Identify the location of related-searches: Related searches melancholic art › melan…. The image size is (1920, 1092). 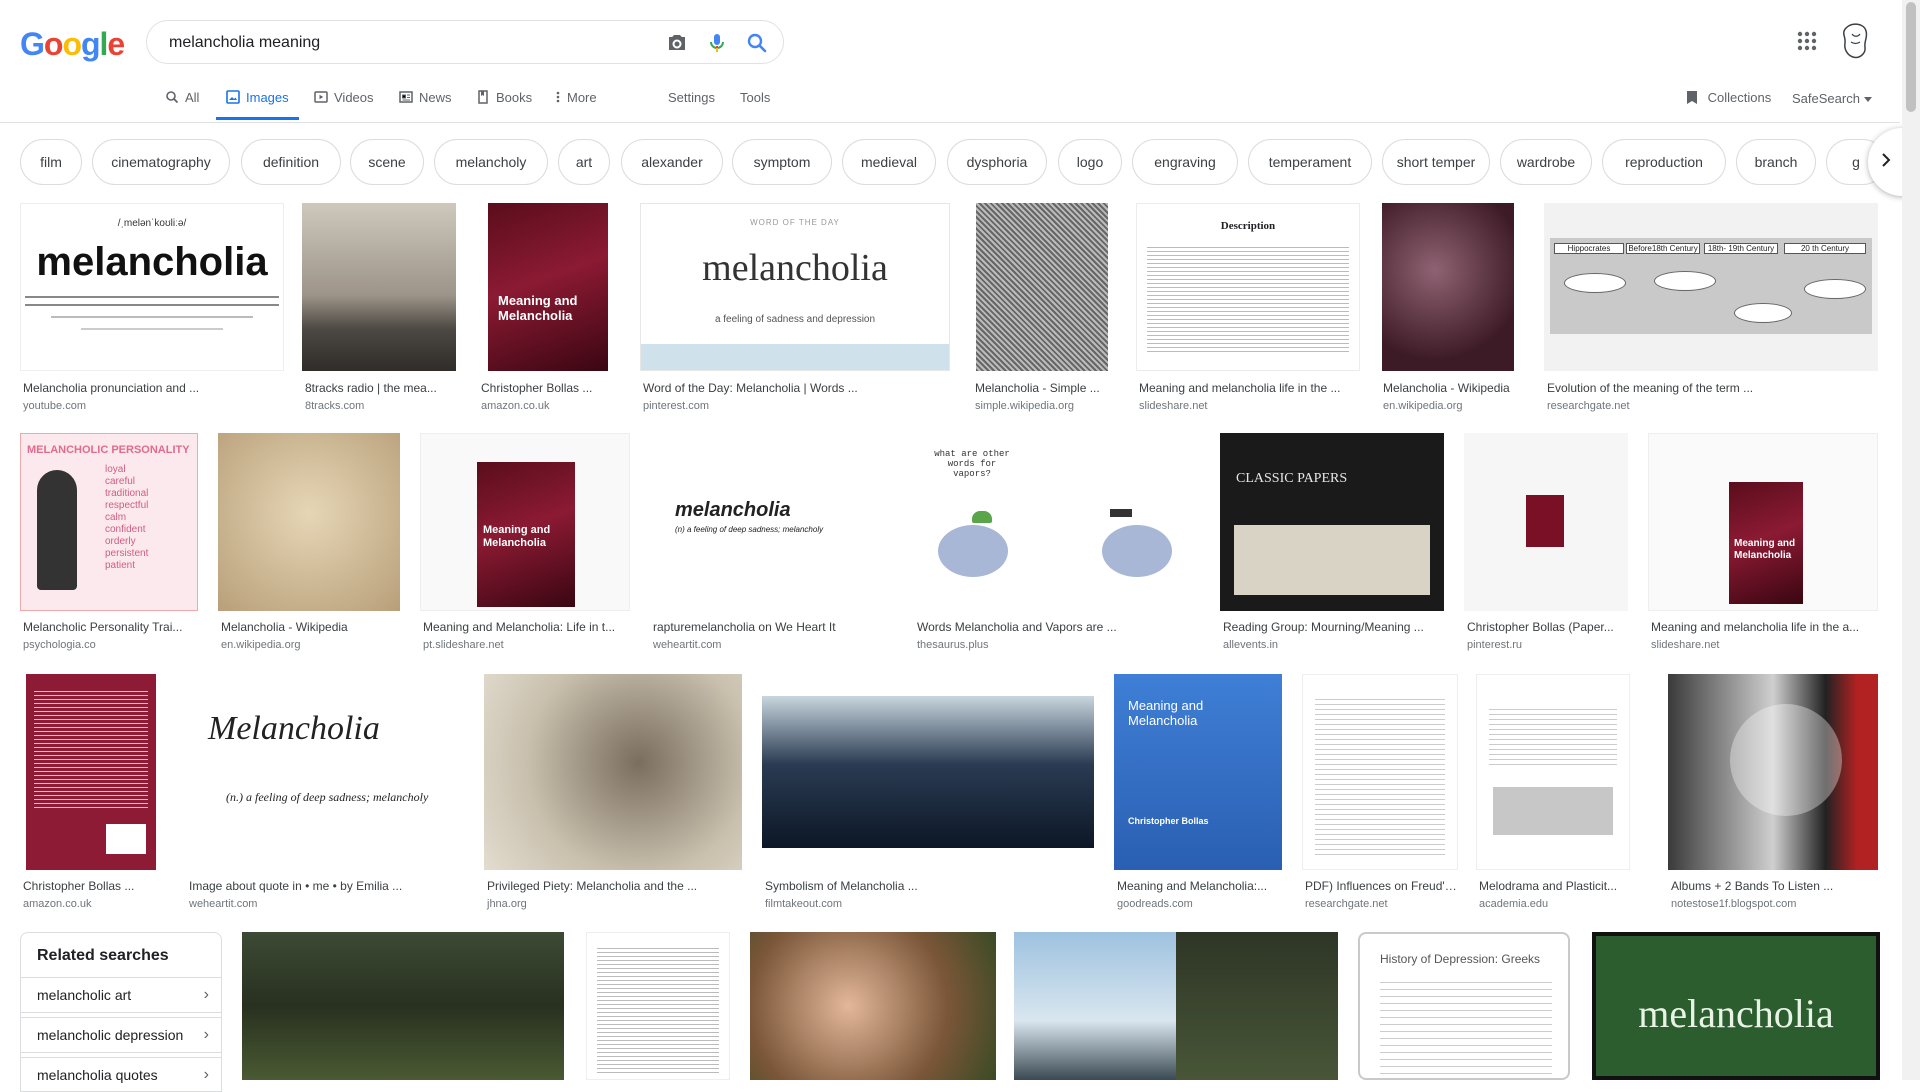
(121, 1012).